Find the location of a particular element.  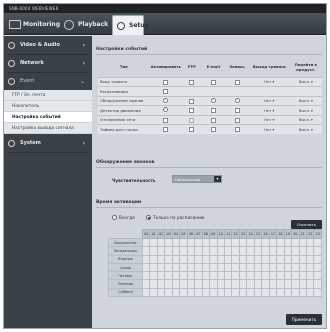

schedule-hour-header: 22 is located at coordinates (310, 234).